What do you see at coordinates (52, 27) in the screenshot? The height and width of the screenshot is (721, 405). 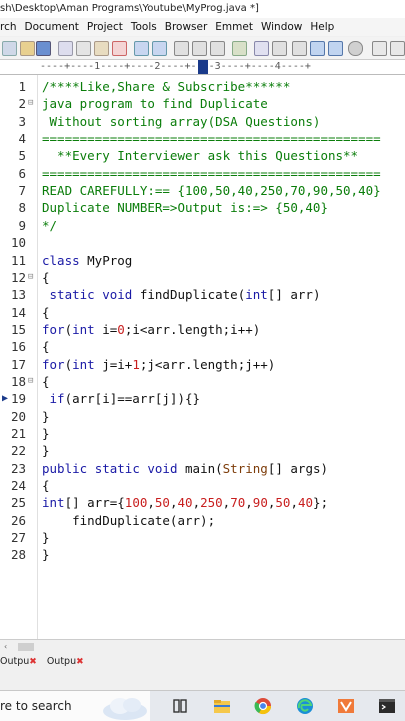 I see `menu-item-document: Document` at bounding box center [52, 27].